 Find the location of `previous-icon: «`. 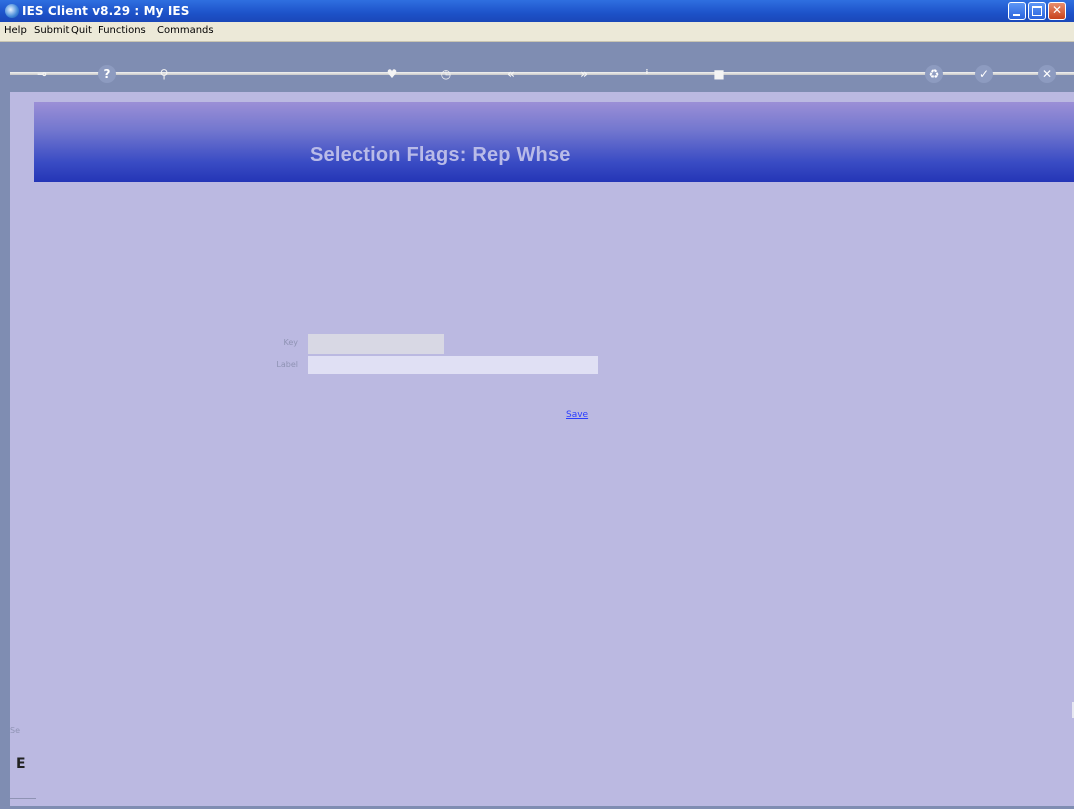

previous-icon: « is located at coordinates (511, 74).